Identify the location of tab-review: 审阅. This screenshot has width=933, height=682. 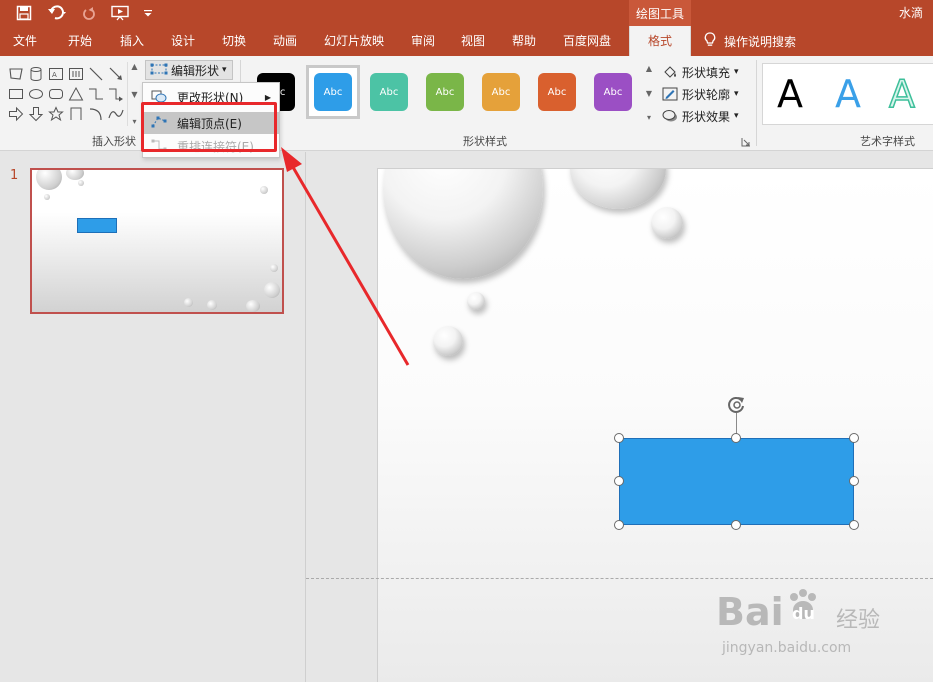
(423, 41).